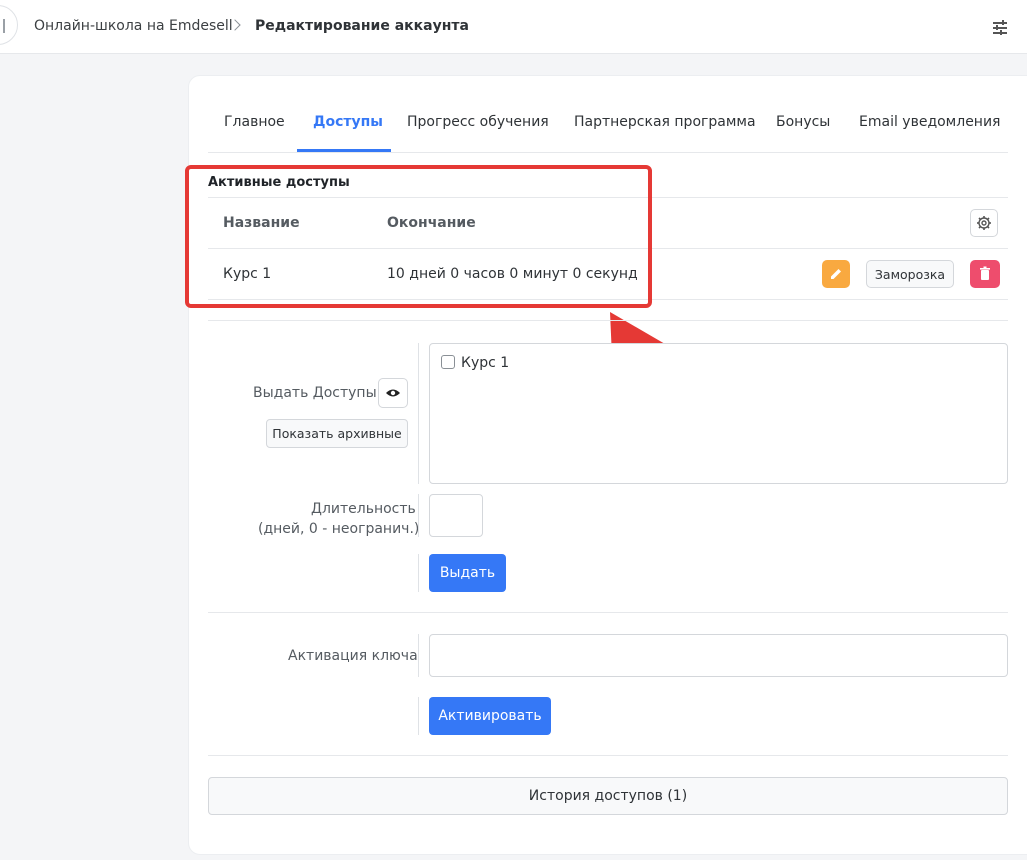  I want to click on tab-access: Доступы, so click(348, 122).